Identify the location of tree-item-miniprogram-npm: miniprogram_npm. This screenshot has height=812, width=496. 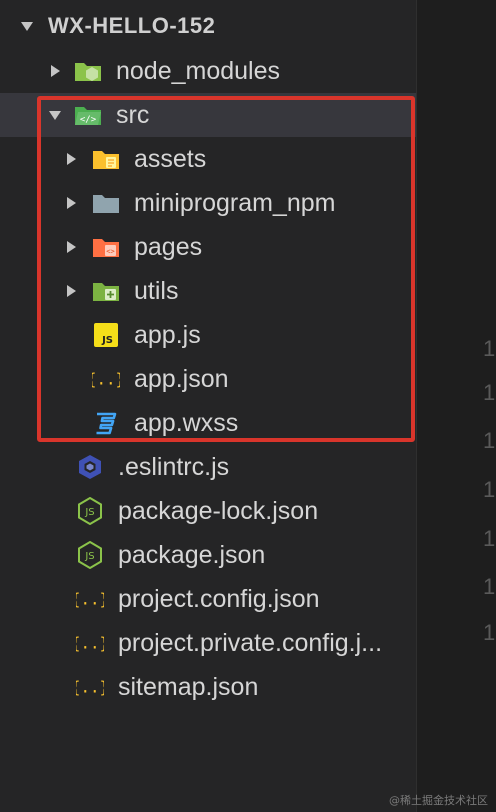
(208, 203).